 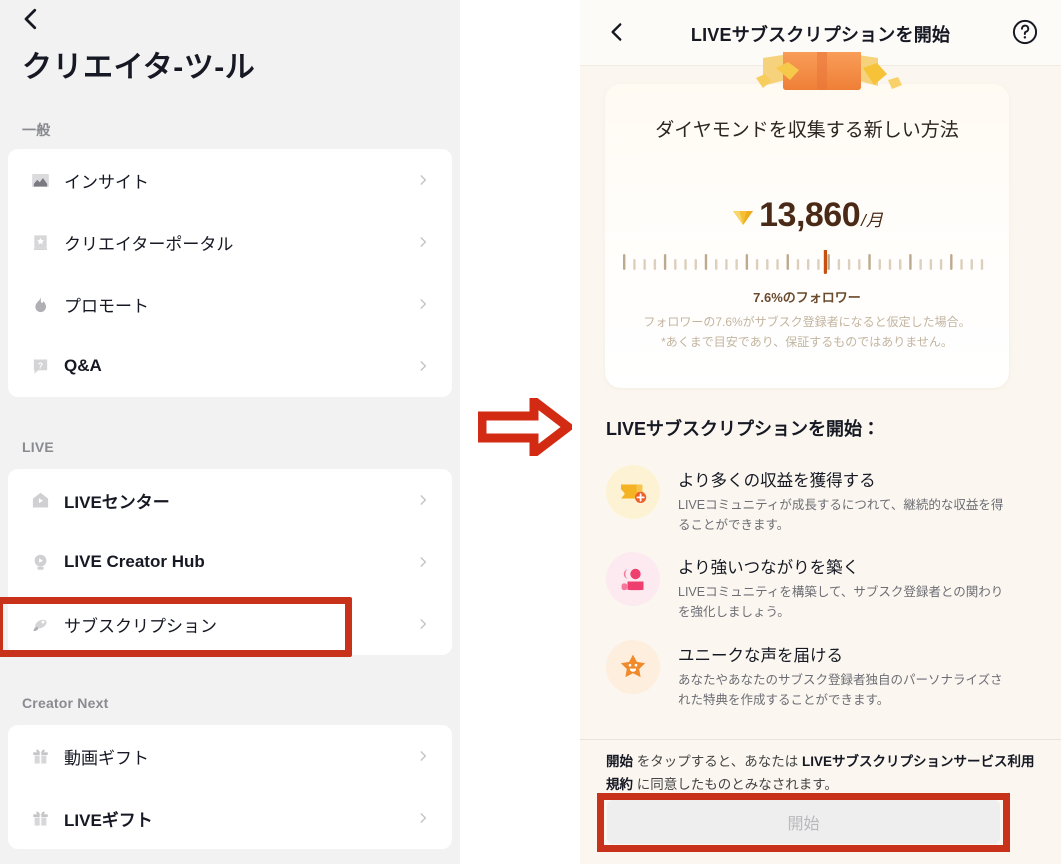 What do you see at coordinates (230, 180) in the screenshot?
I see `sidebar-item-insights: インサイト` at bounding box center [230, 180].